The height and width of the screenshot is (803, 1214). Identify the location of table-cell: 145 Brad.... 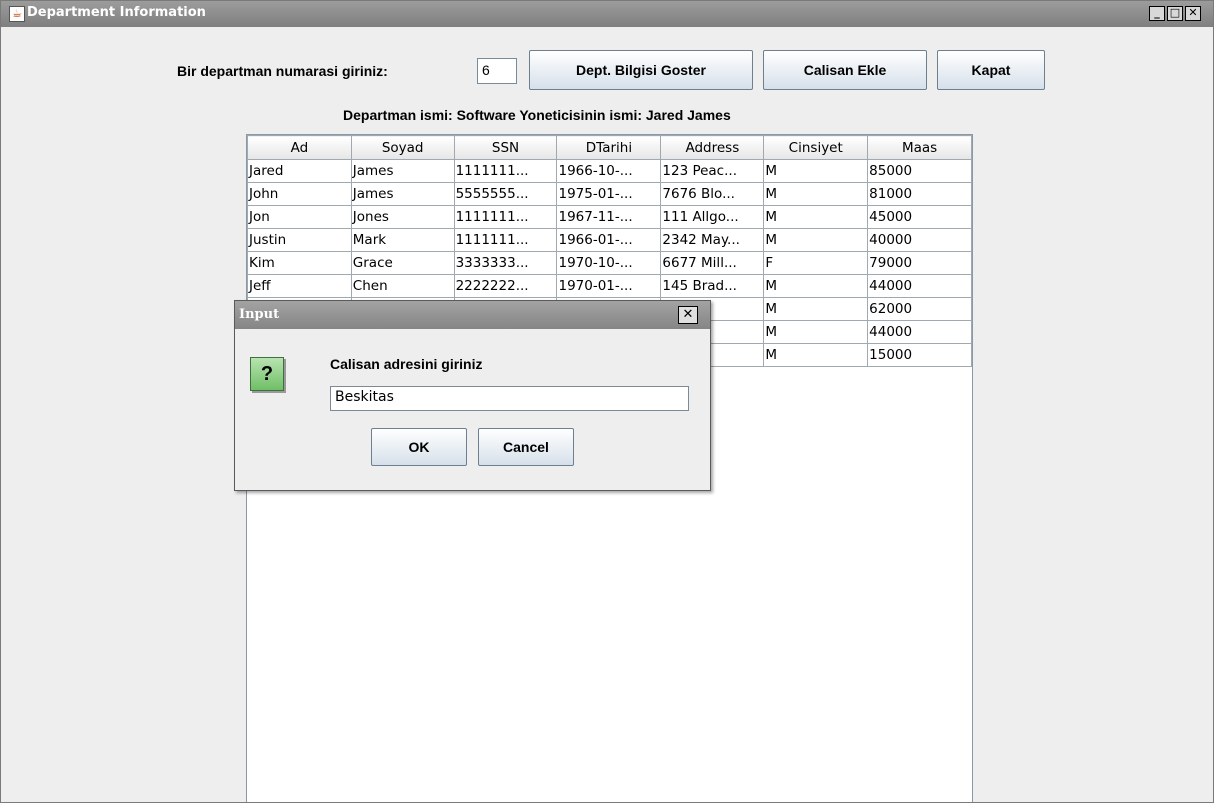
(712, 286).